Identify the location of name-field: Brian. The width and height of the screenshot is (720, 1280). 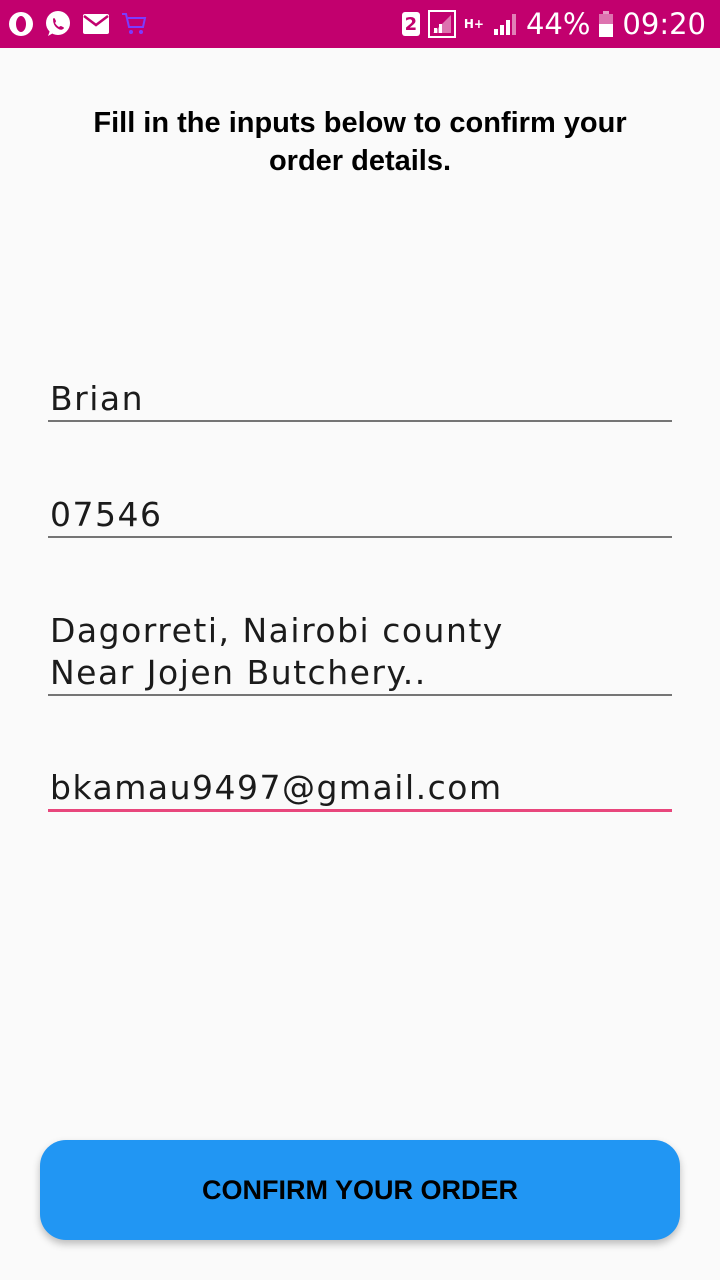
(360, 400).